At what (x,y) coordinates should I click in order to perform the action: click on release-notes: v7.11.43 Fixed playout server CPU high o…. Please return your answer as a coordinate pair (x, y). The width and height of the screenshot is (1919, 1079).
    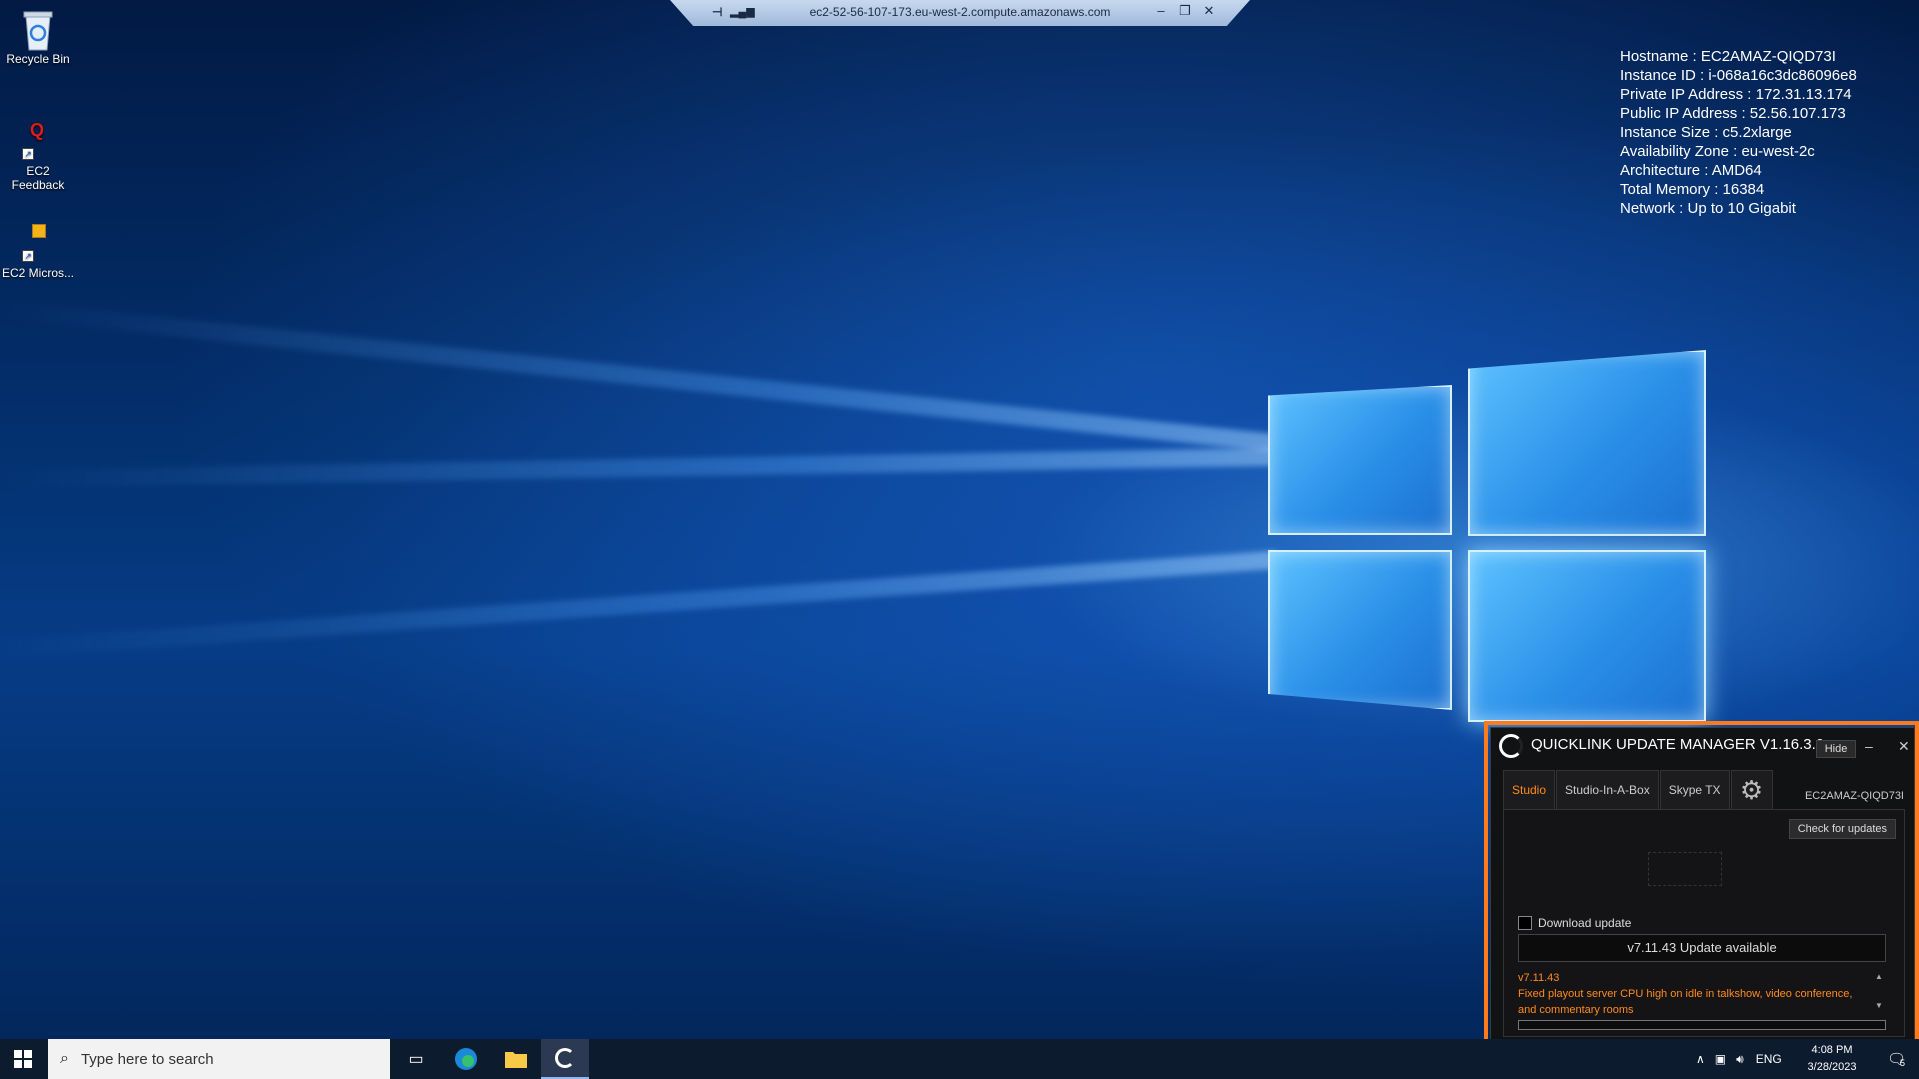
    Looking at the image, I should click on (1693, 994).